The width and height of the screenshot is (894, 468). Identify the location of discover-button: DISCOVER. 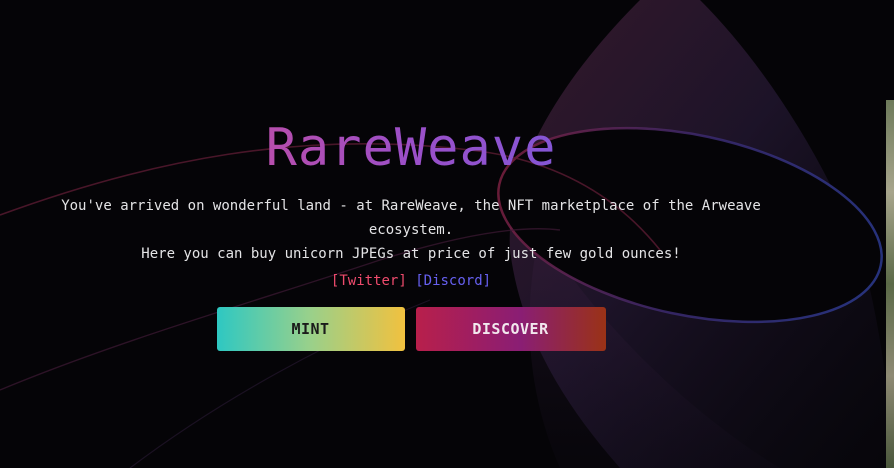
(510, 329).